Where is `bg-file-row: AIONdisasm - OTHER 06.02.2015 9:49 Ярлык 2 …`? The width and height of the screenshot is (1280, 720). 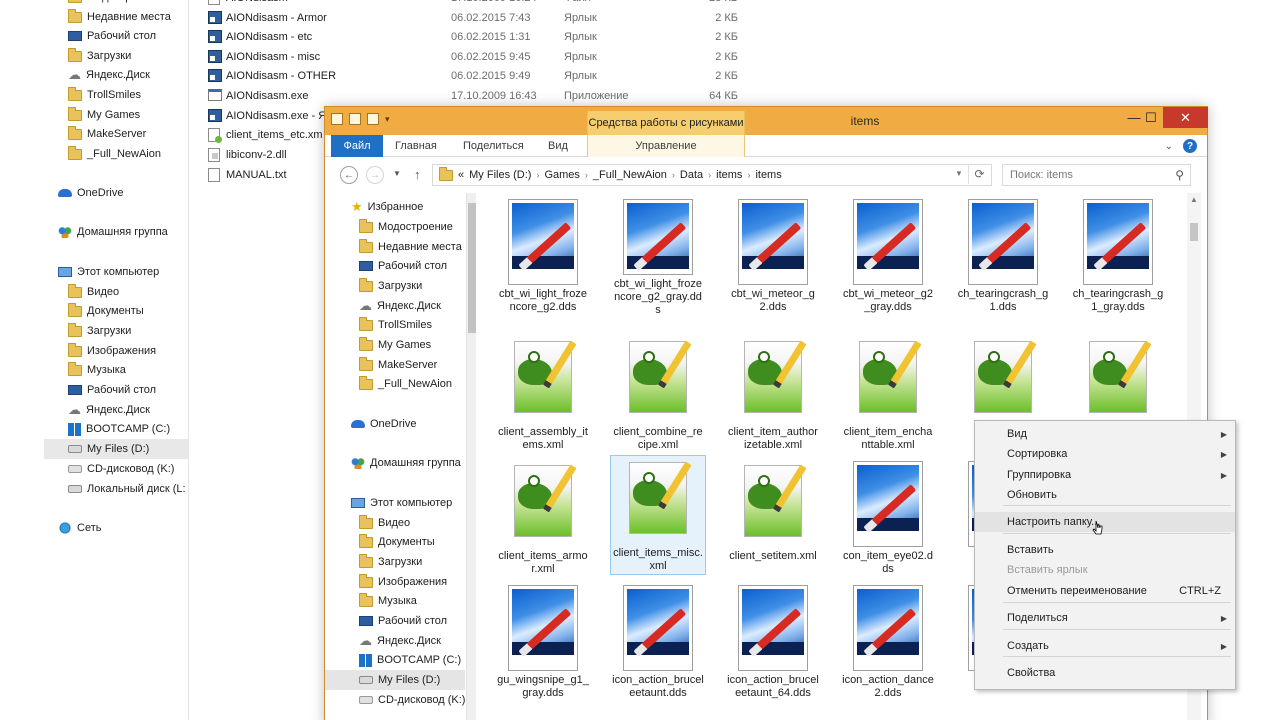 bg-file-row: AIONdisasm - OTHER 06.02.2015 9:49 Ярлык 2 … is located at coordinates (484, 75).